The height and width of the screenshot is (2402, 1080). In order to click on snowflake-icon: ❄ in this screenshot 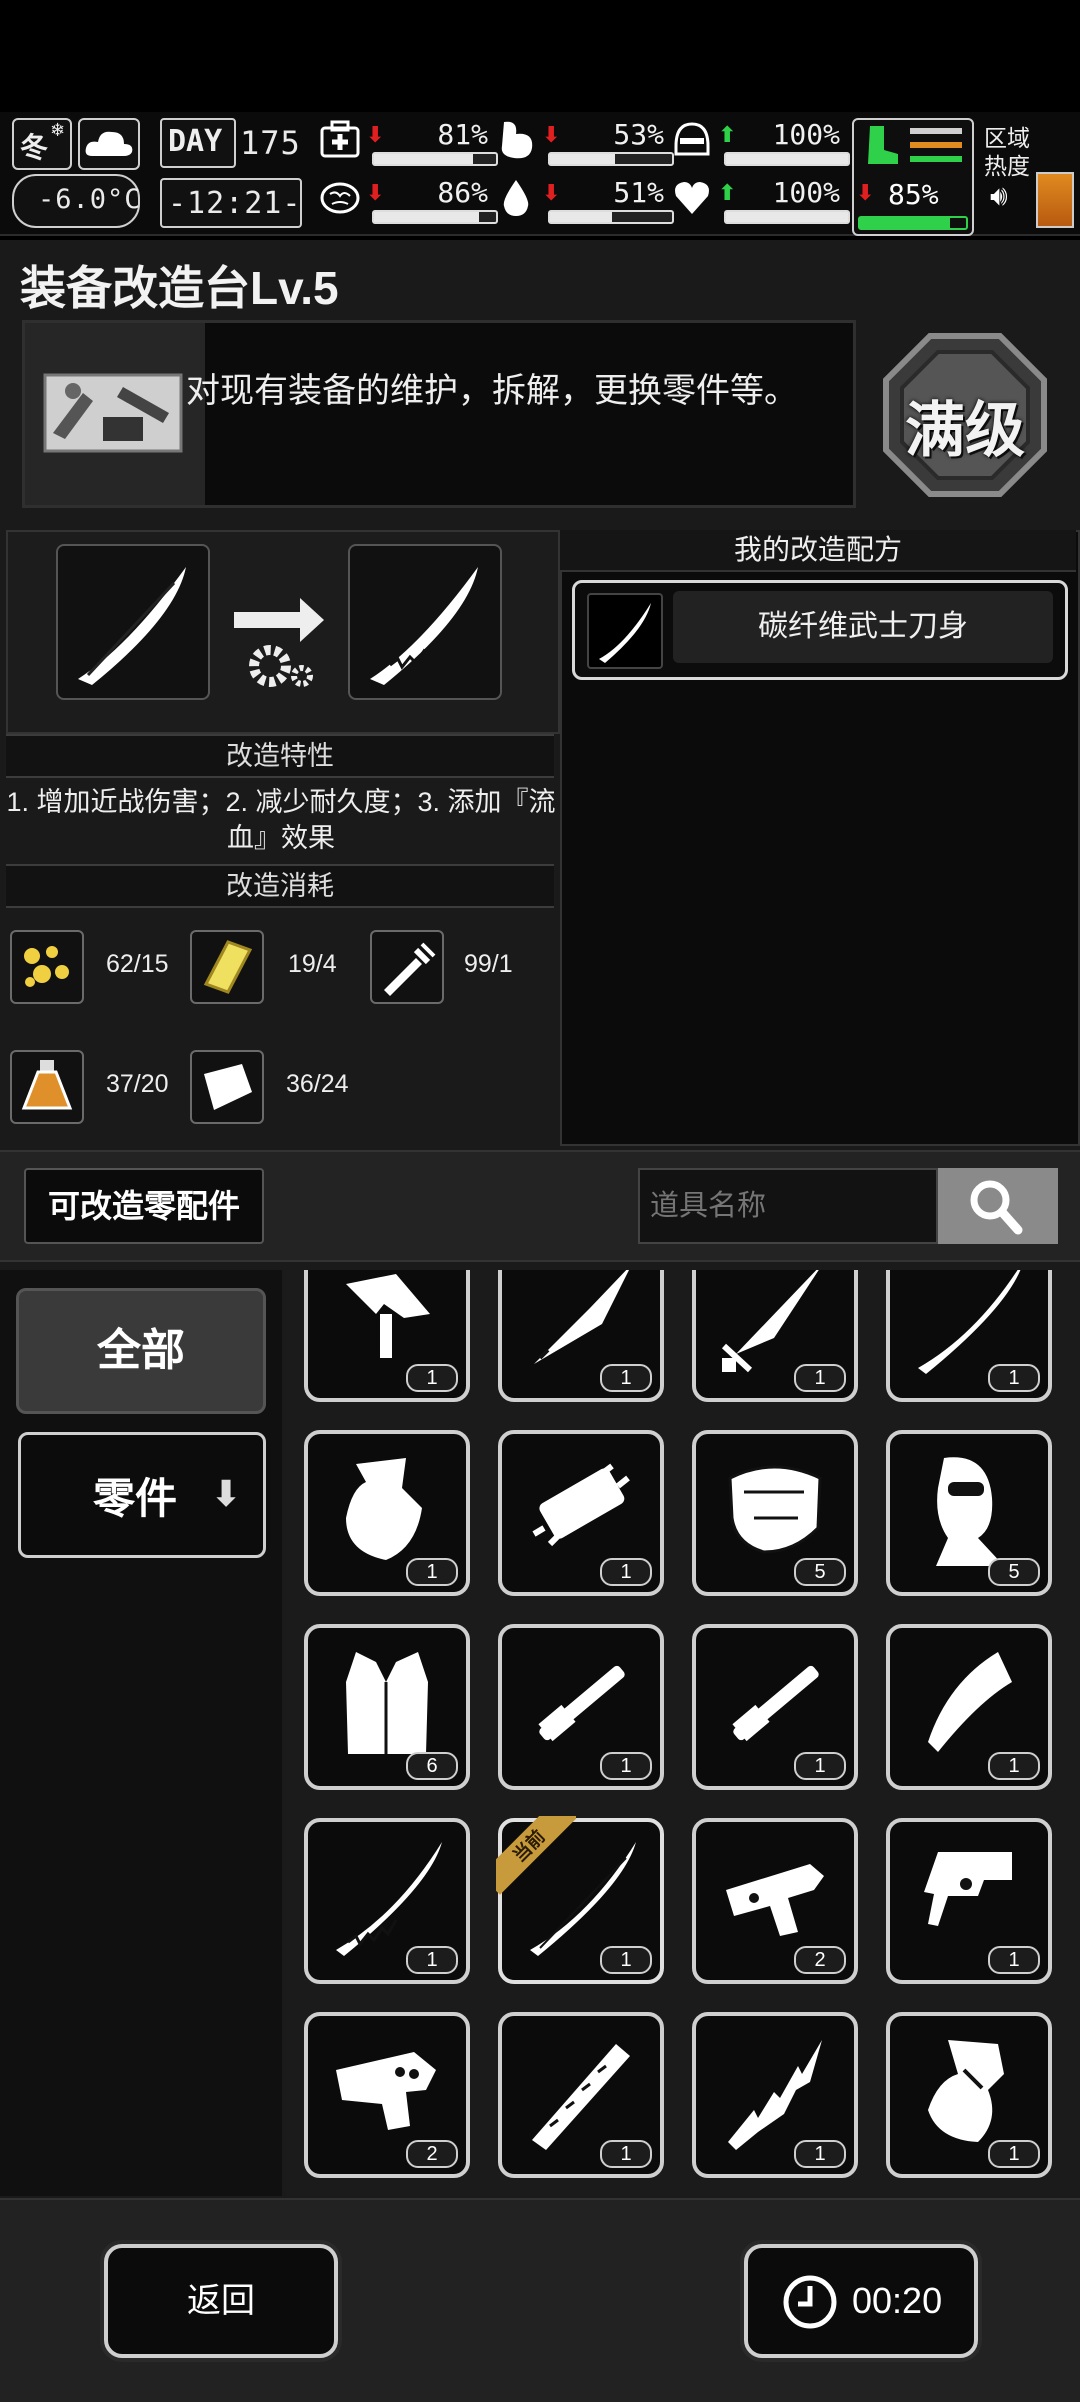, I will do `click(58, 130)`.